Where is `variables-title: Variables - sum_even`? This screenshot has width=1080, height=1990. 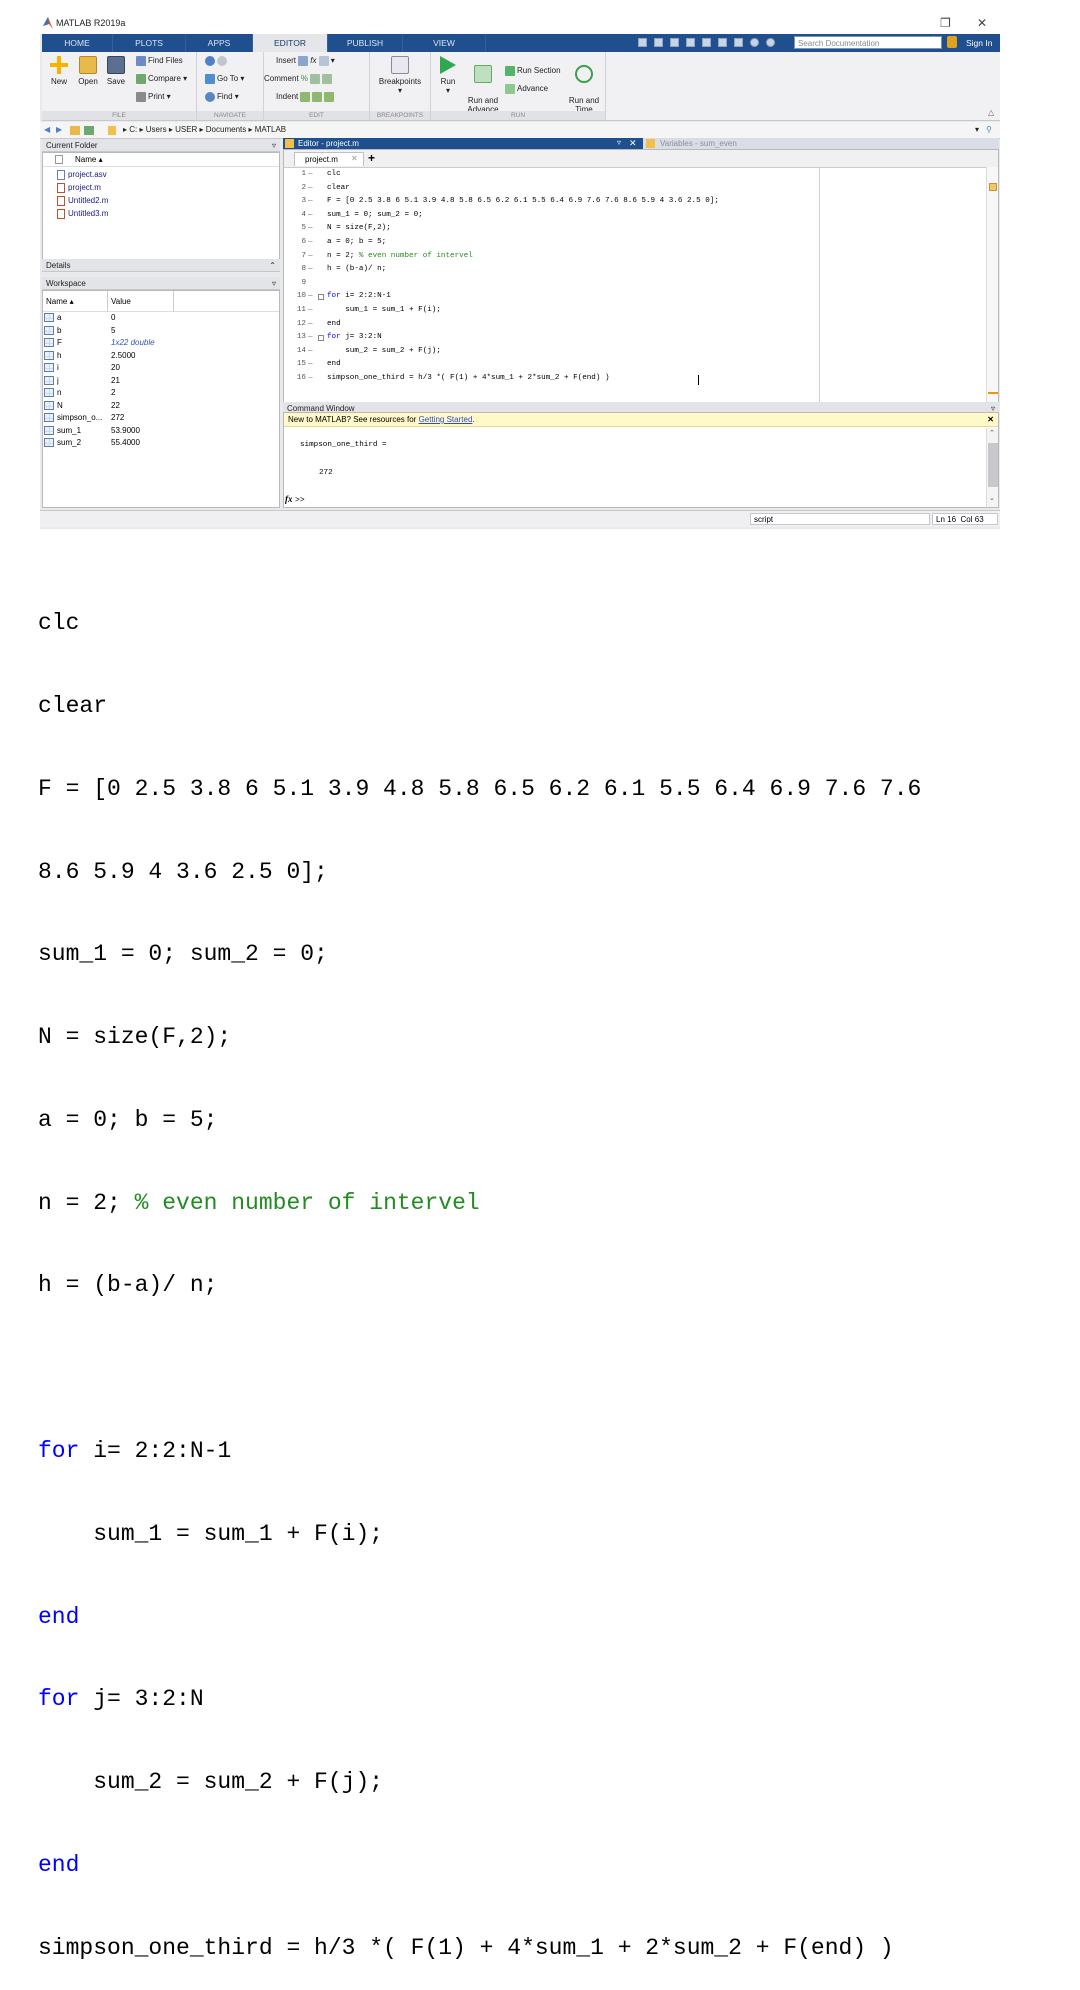 variables-title: Variables - sum_even is located at coordinates (698, 143).